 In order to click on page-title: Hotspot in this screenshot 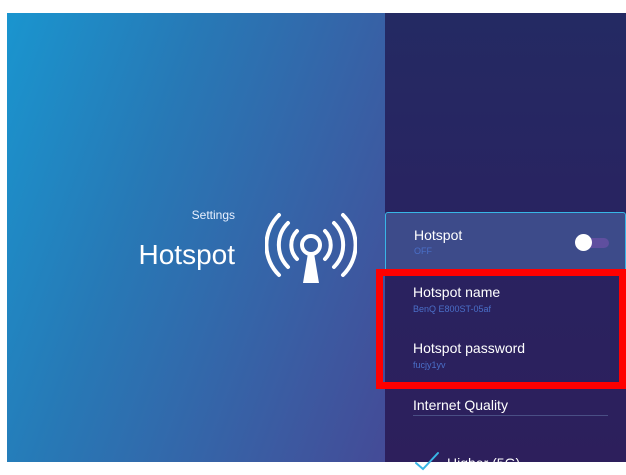, I will do `click(187, 254)`.